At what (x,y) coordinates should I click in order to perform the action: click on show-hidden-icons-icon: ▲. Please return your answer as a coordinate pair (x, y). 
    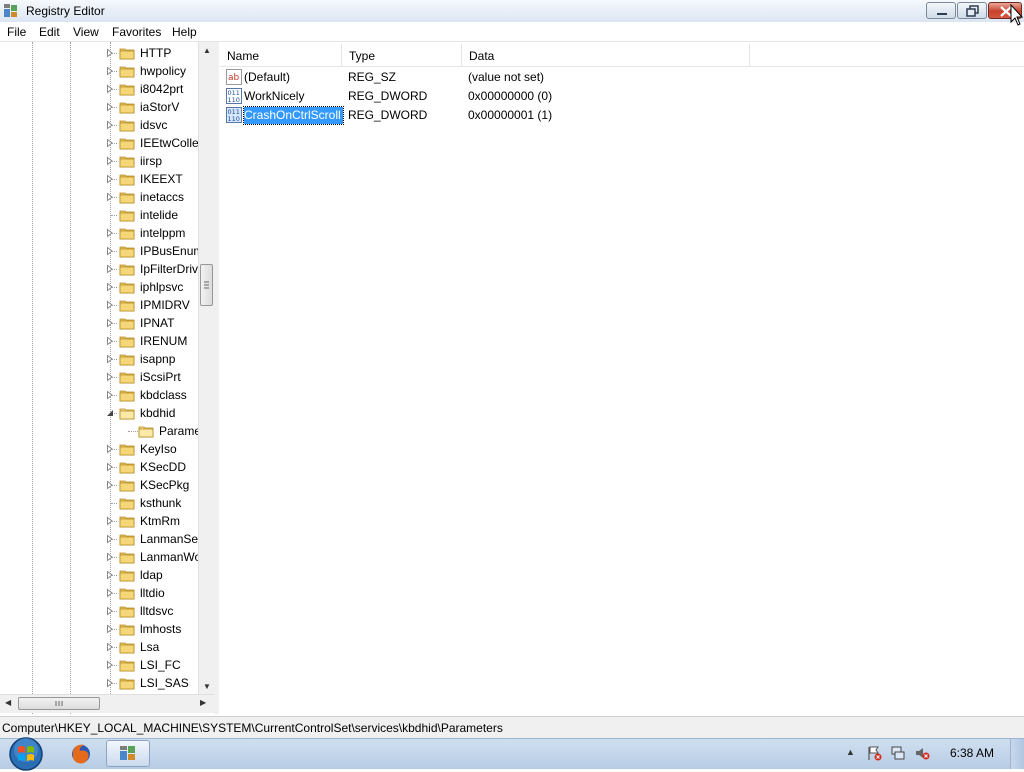
    Looking at the image, I should click on (854, 755).